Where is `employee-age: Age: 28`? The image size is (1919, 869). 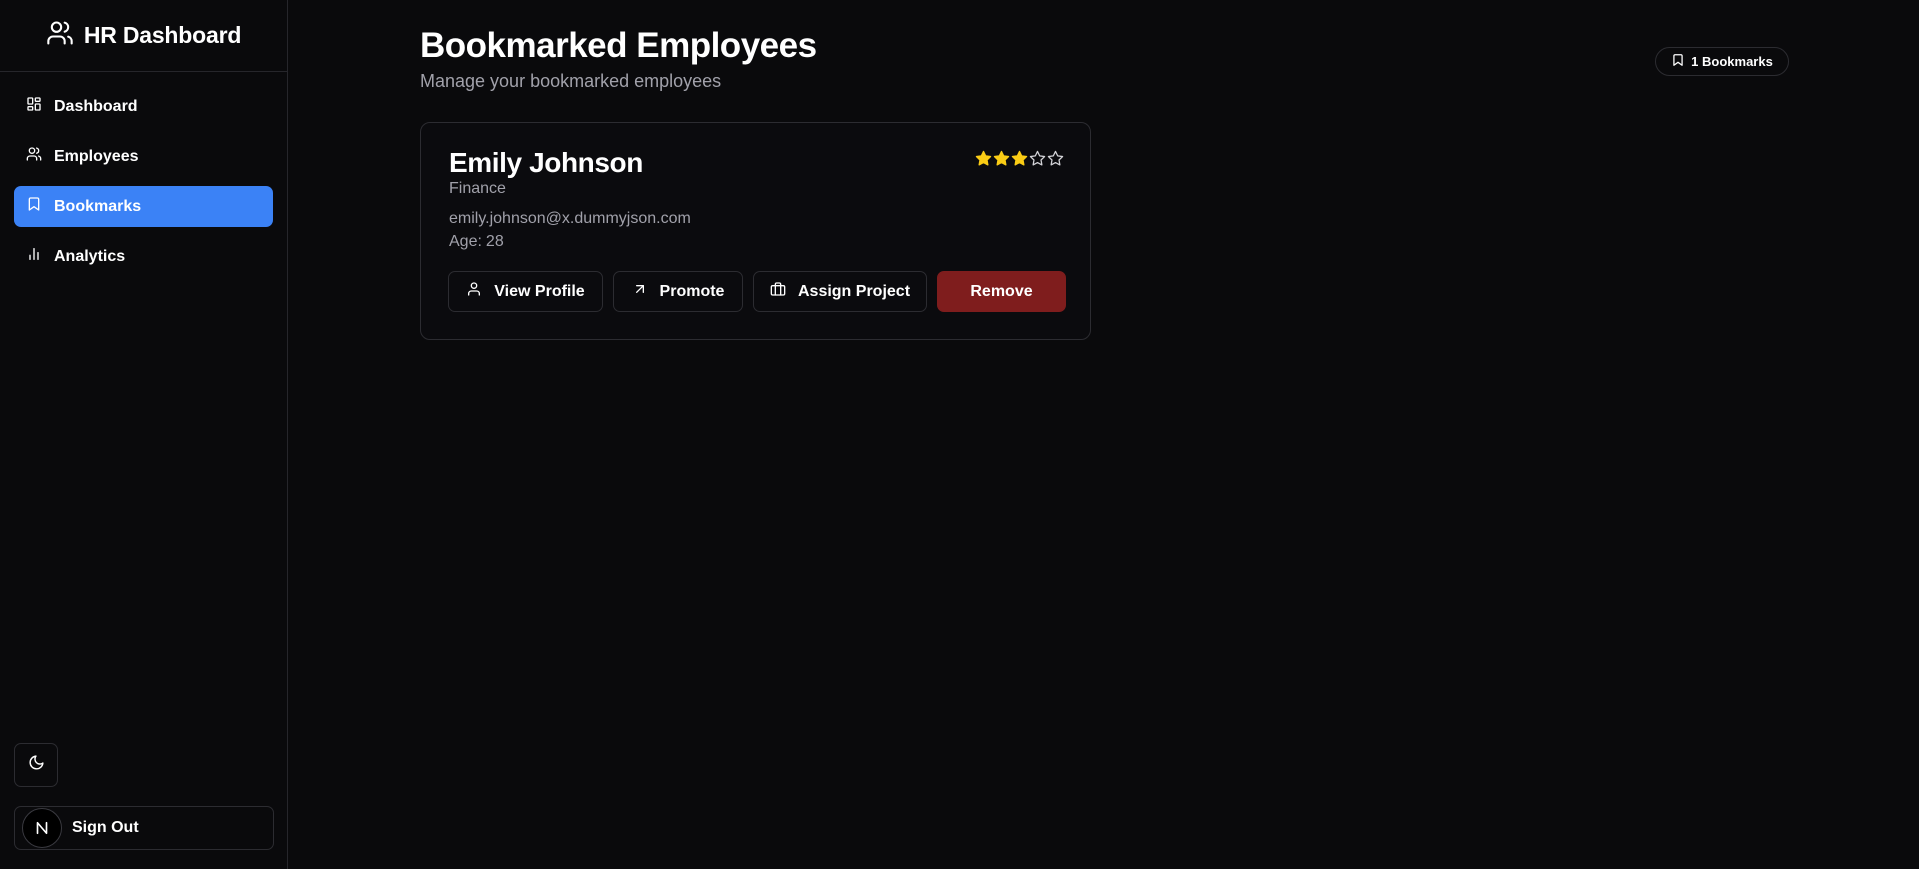 employee-age: Age: 28 is located at coordinates (476, 242).